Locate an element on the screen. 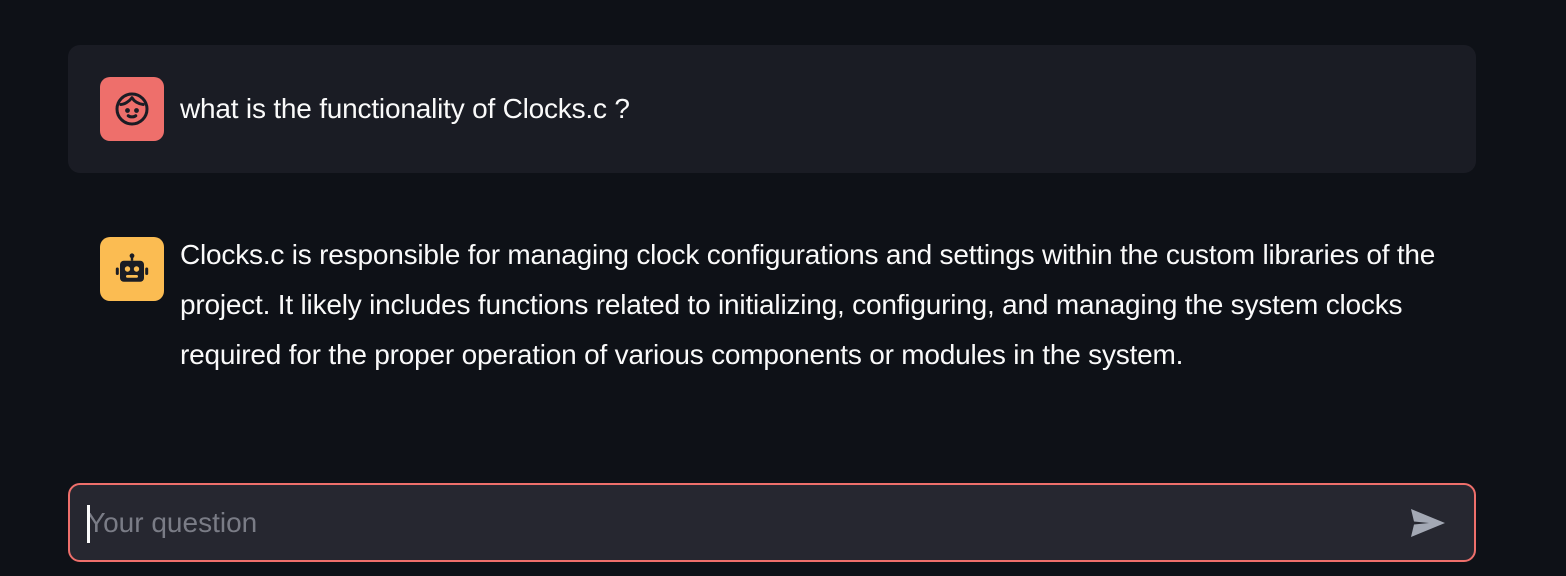 Image resolution: width=1566 pixels, height=576 pixels. user-avatar is located at coordinates (132, 109).